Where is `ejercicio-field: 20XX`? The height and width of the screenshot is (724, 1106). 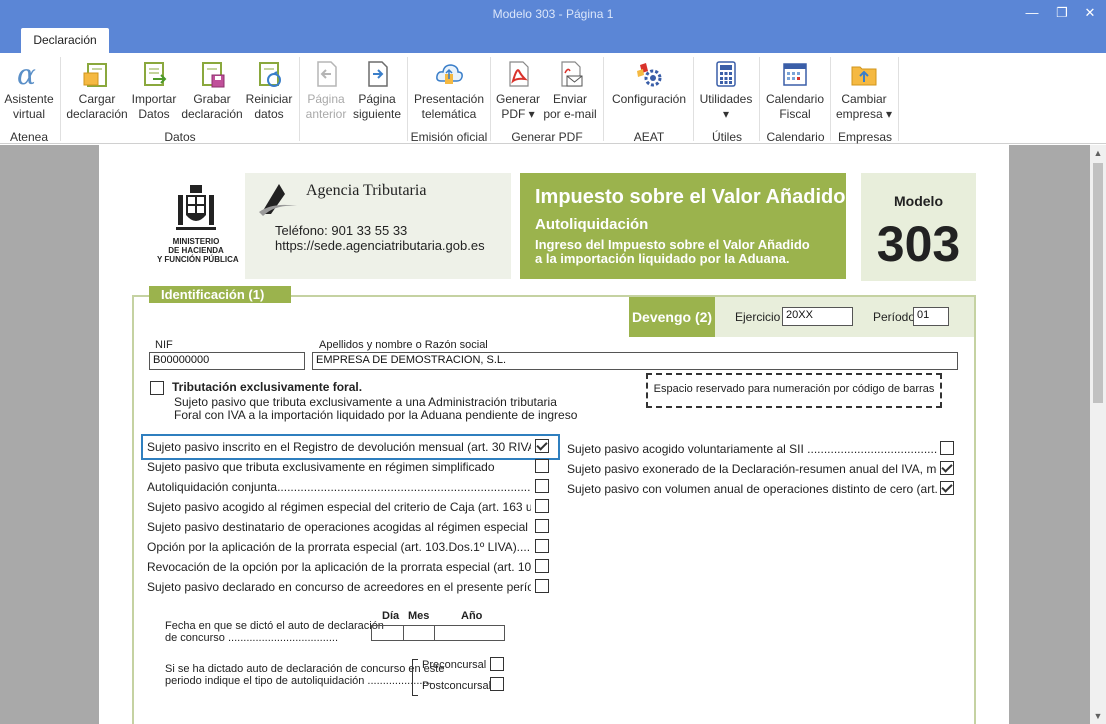 ejercicio-field: 20XX is located at coordinates (817, 316).